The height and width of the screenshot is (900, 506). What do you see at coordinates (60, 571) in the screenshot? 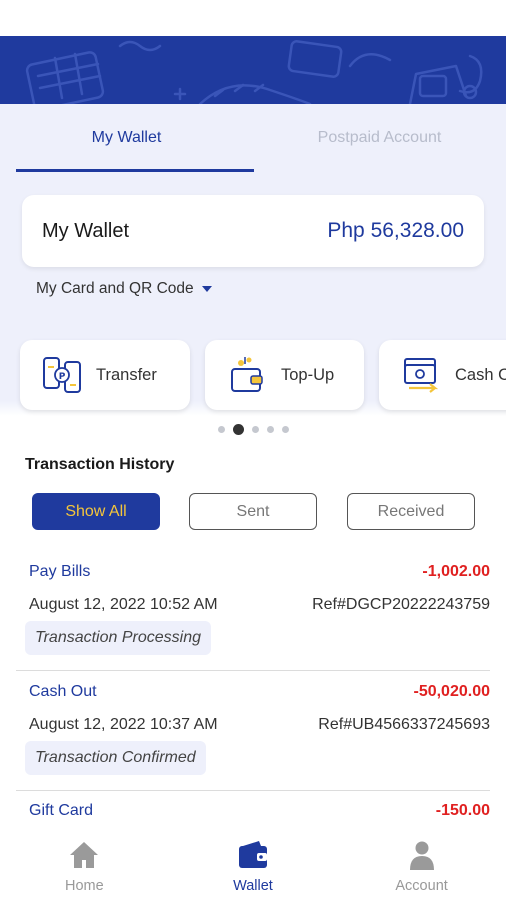
I see `transaction-type: Pay Bills` at bounding box center [60, 571].